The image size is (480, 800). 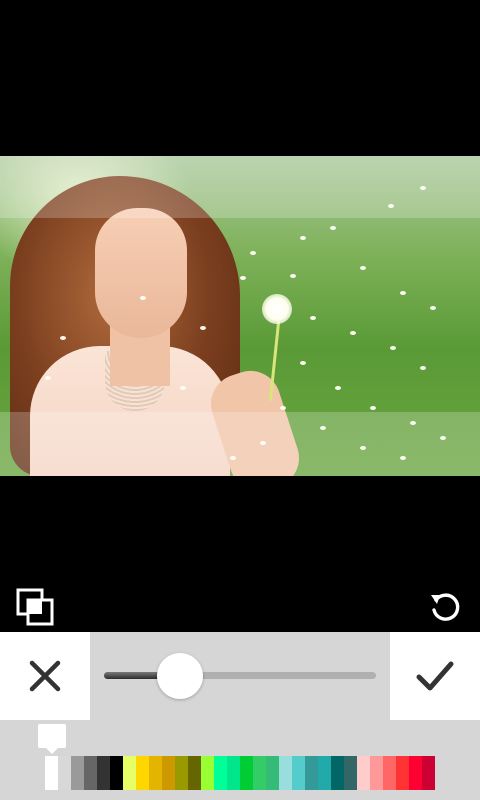 I want to click on compare-layers-icon, so click(x=35, y=607).